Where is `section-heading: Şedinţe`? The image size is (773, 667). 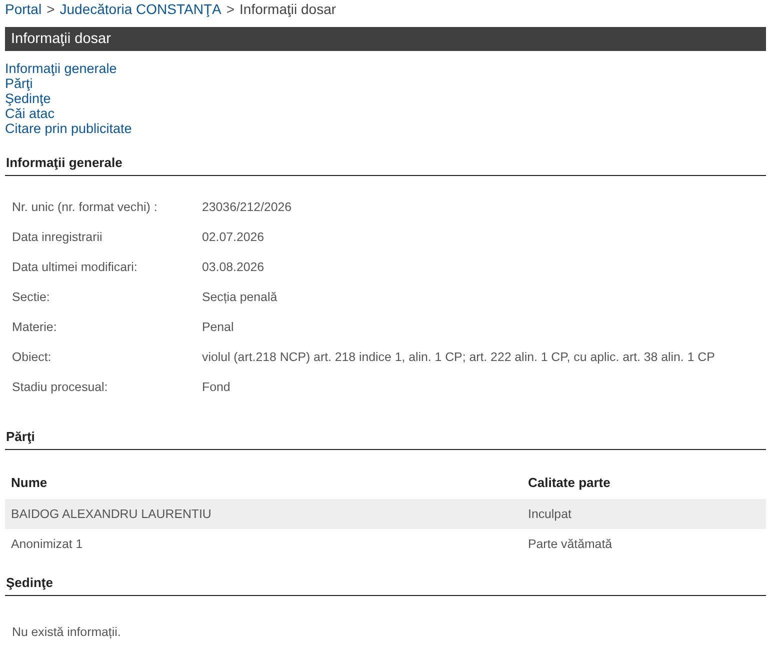 section-heading: Şedinţe is located at coordinates (385, 585).